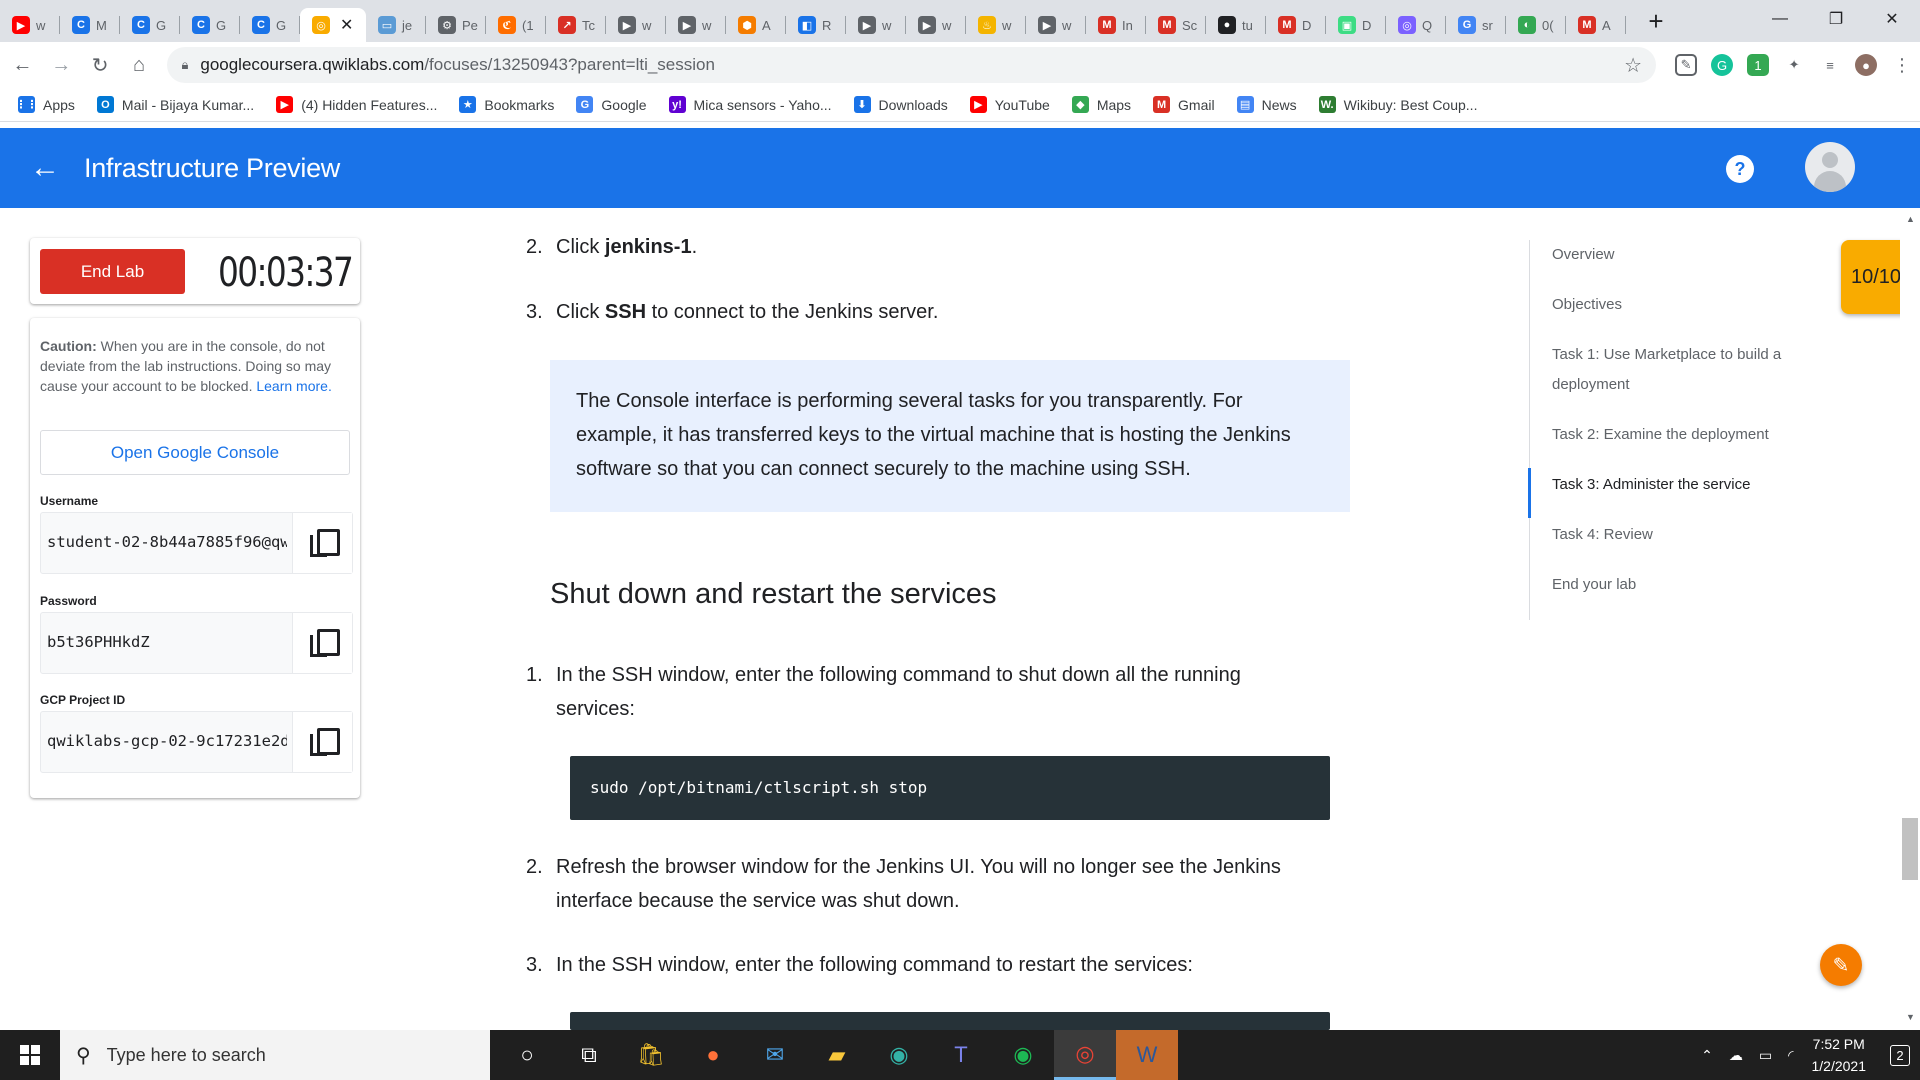 The height and width of the screenshot is (1080, 1920). What do you see at coordinates (45, 104) in the screenshot?
I see `bookmark-item: ⋮⋮ Apps` at bounding box center [45, 104].